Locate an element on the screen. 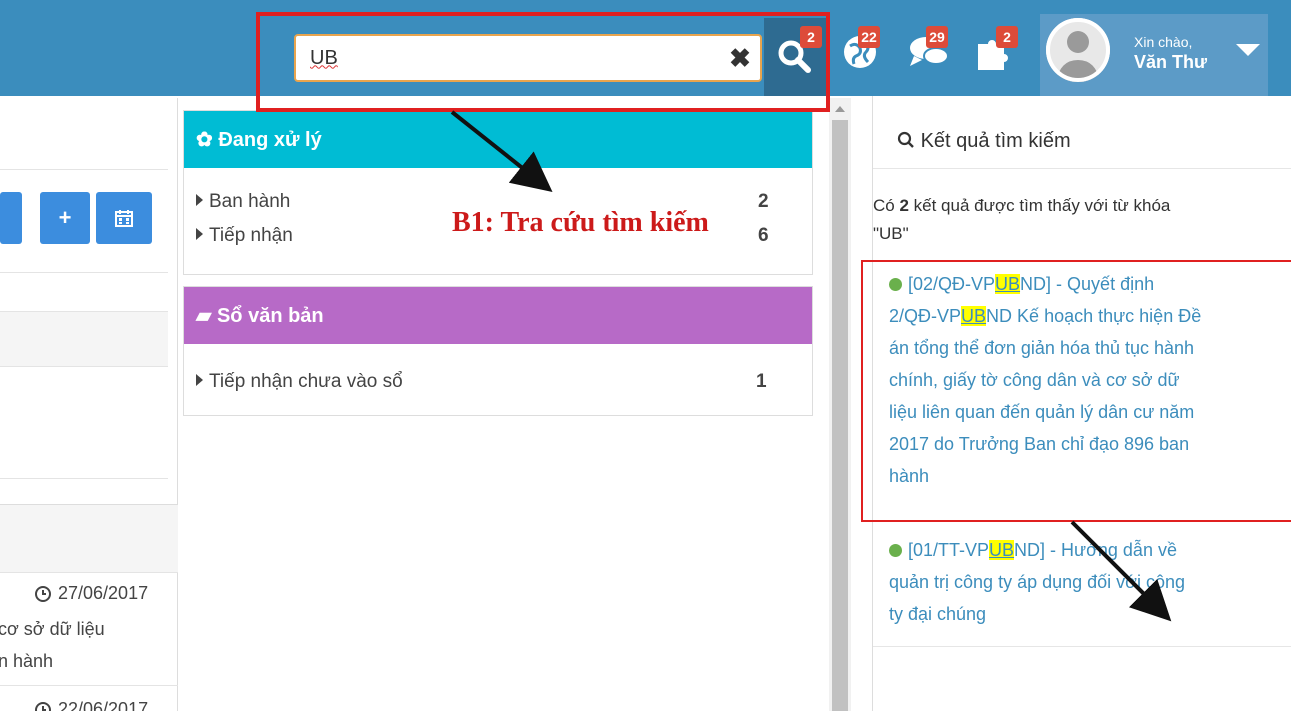  result-code: [01/TT-VP is located at coordinates (949, 550).